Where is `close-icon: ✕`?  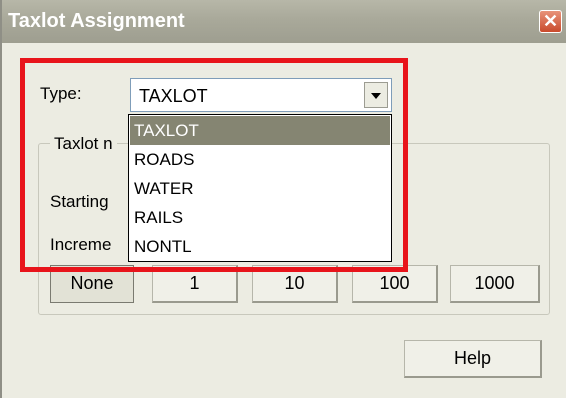 close-icon: ✕ is located at coordinates (550, 21).